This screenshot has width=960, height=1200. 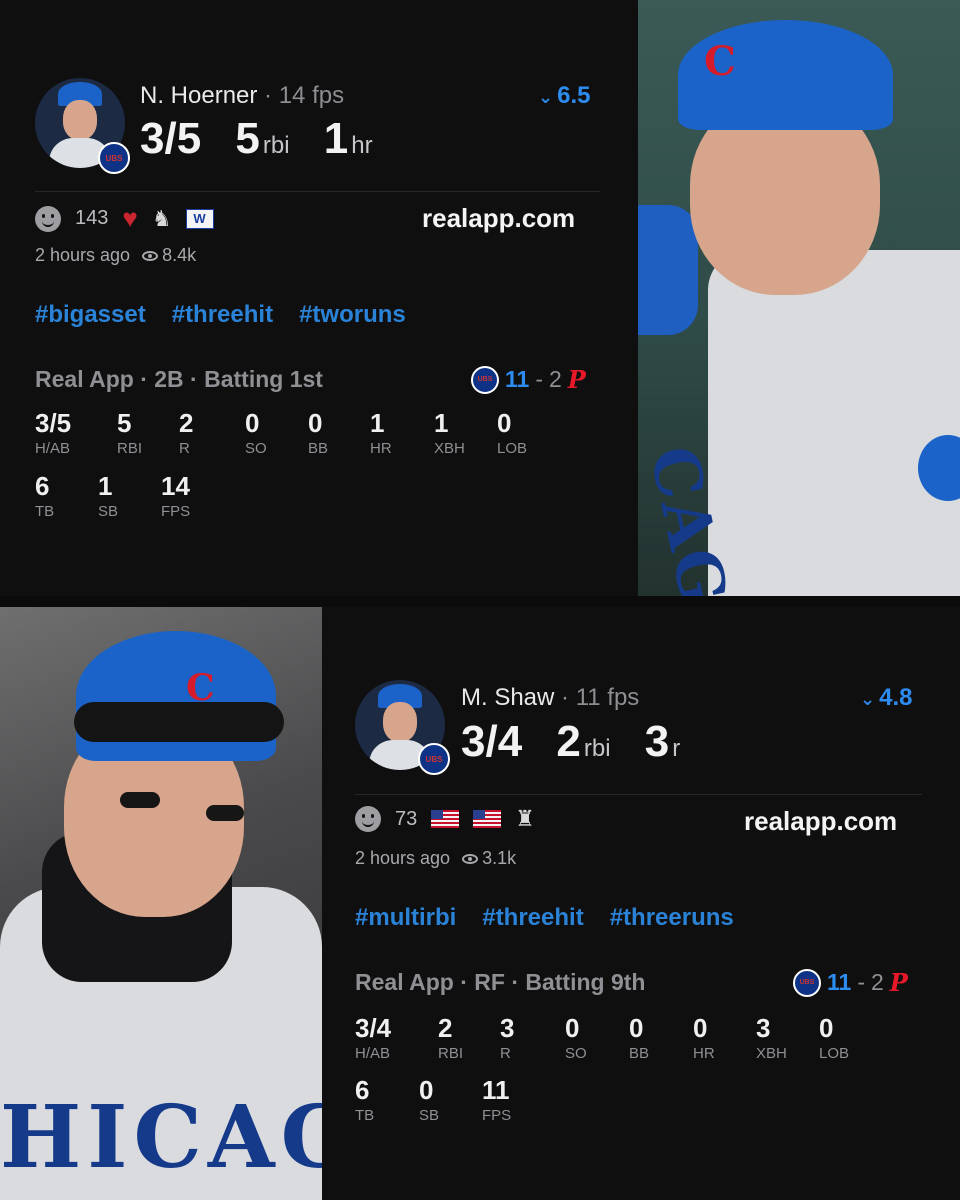 What do you see at coordinates (171, 138) in the screenshot?
I see `headline-hits: 3/5` at bounding box center [171, 138].